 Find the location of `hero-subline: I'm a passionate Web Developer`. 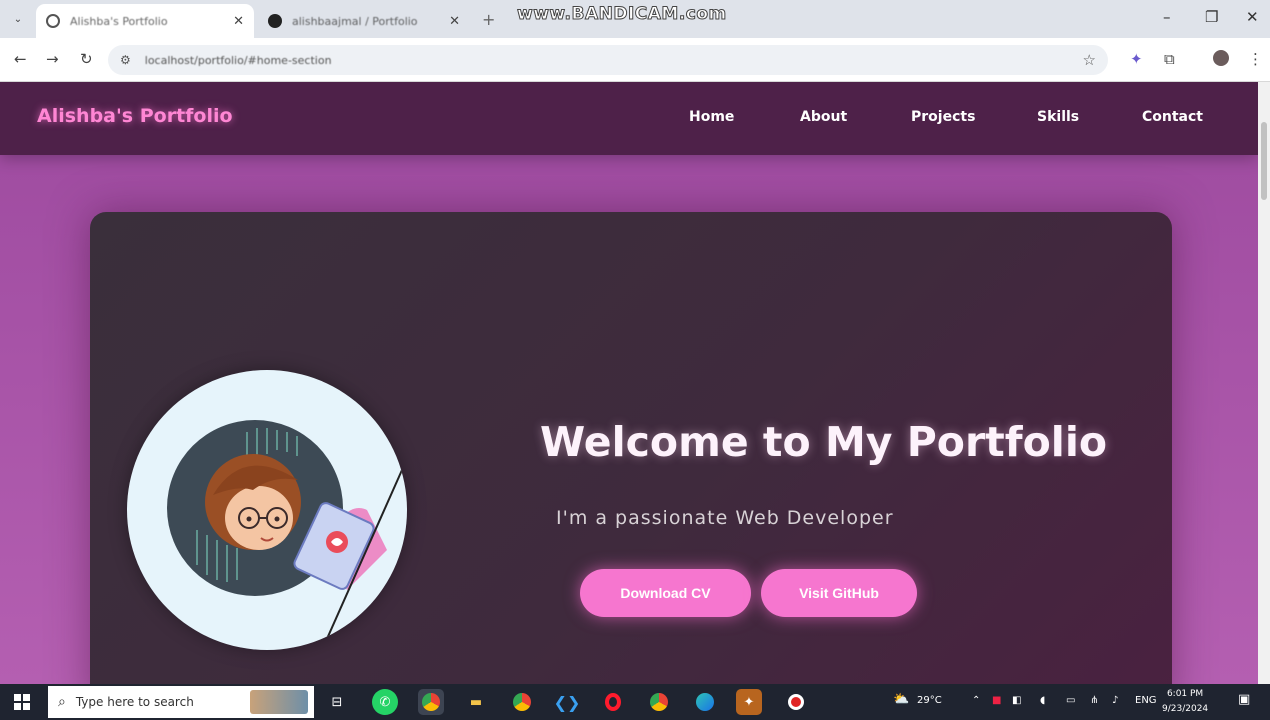

hero-subline: I'm a passionate Web Developer is located at coordinates (725, 518).